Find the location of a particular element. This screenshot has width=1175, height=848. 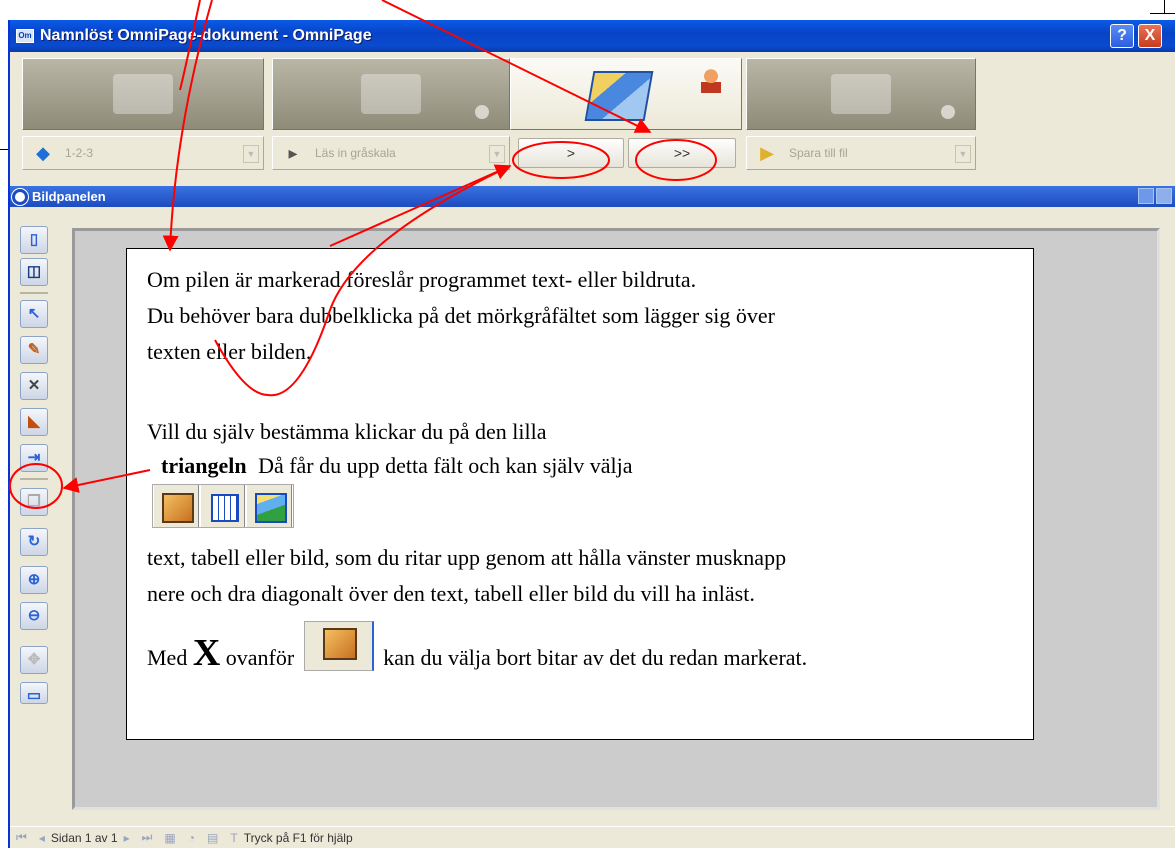

ocr-document-icon is located at coordinates (619, 96).